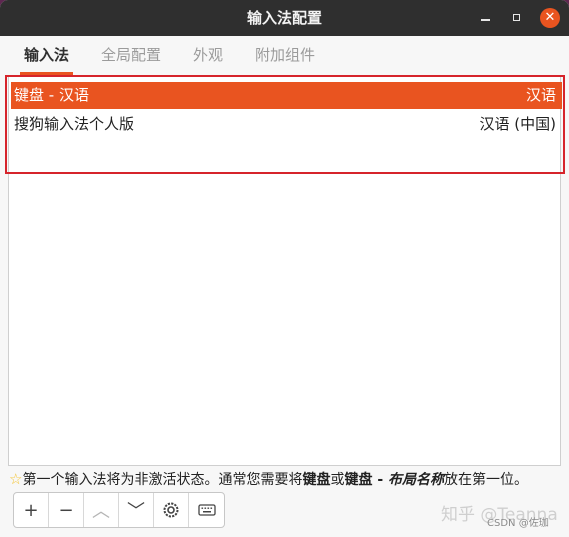 Image resolution: width=569 pixels, height=537 pixels. What do you see at coordinates (517, 124) in the screenshot?
I see `input-method-language: 汉语 (中国)` at bounding box center [517, 124].